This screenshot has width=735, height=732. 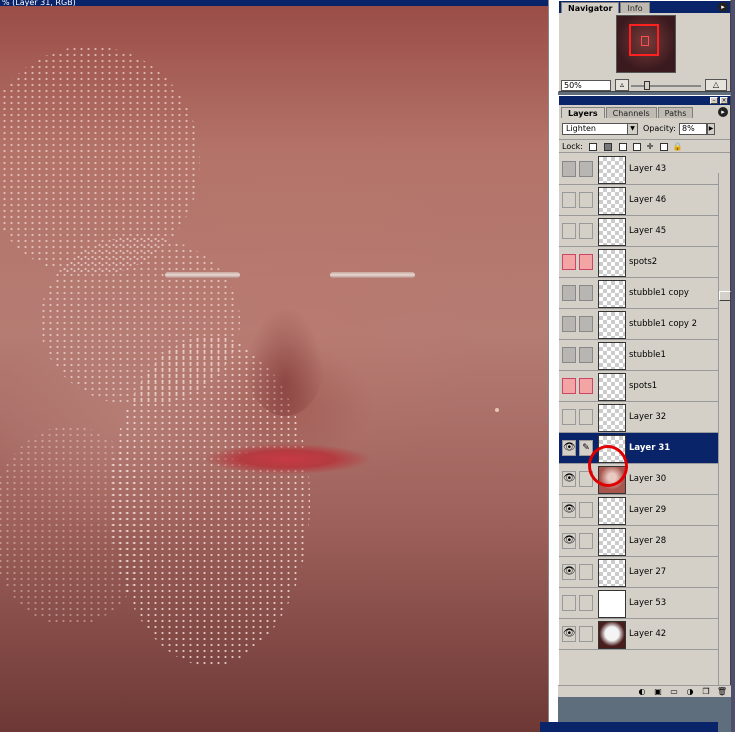 I want to click on opacity-arrow-icon: ▶, so click(x=711, y=129).